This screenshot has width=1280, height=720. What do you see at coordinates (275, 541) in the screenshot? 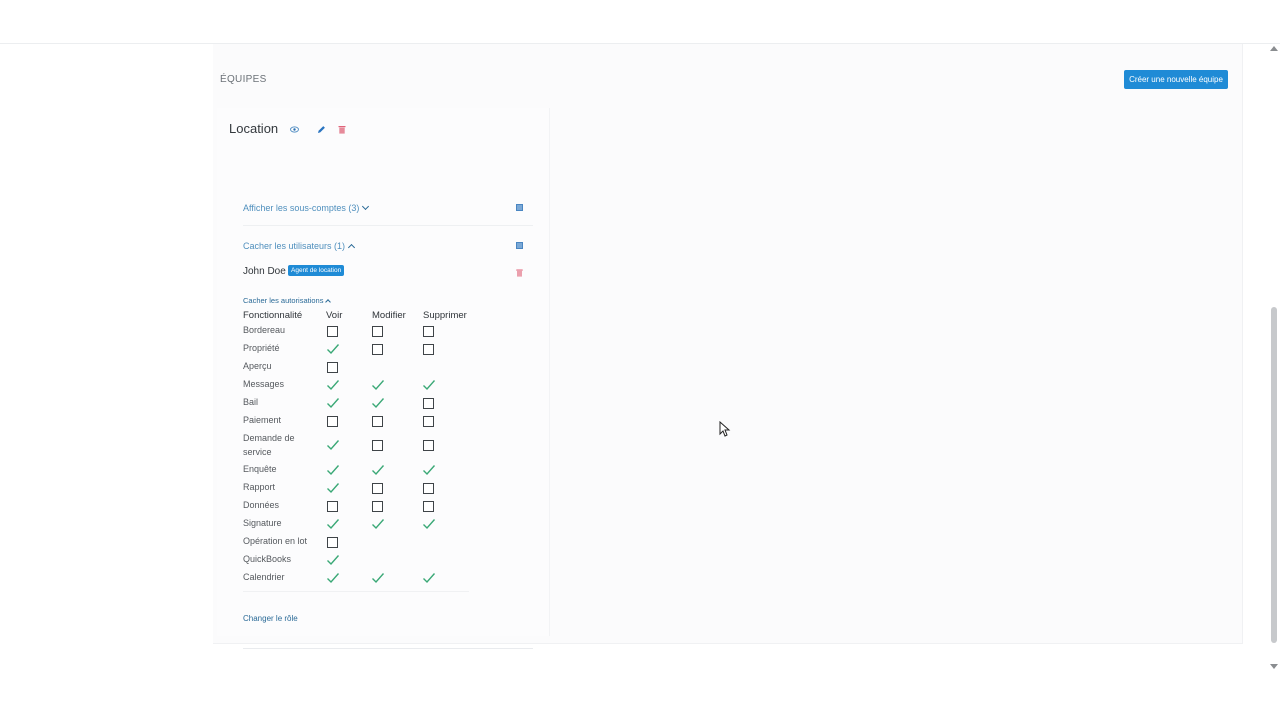
I see `permission-label: Opération en lot` at bounding box center [275, 541].